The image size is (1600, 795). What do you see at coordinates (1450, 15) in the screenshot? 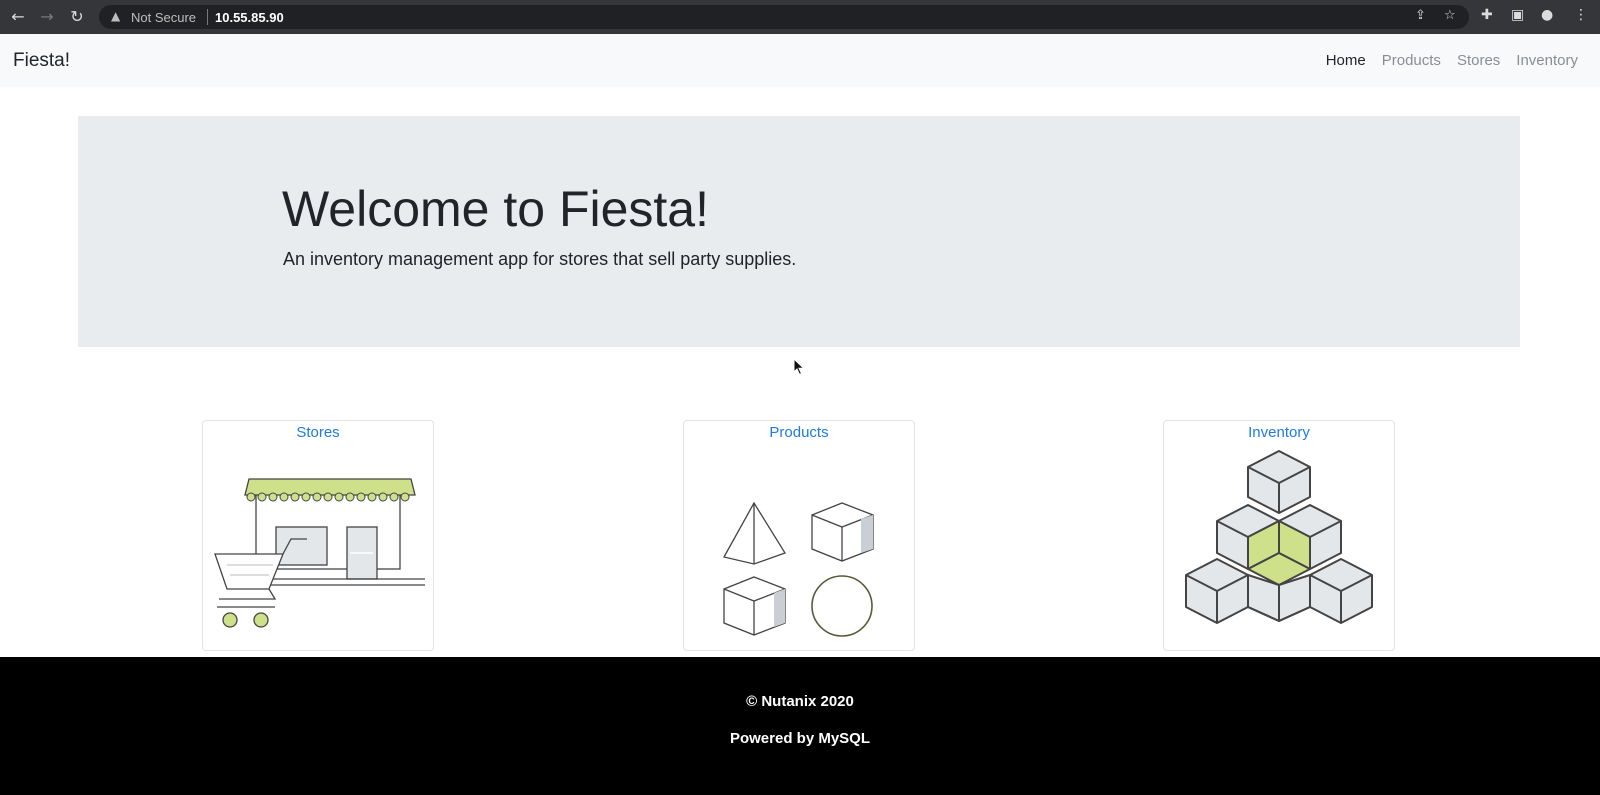
I see `star-icon: ☆` at bounding box center [1450, 15].